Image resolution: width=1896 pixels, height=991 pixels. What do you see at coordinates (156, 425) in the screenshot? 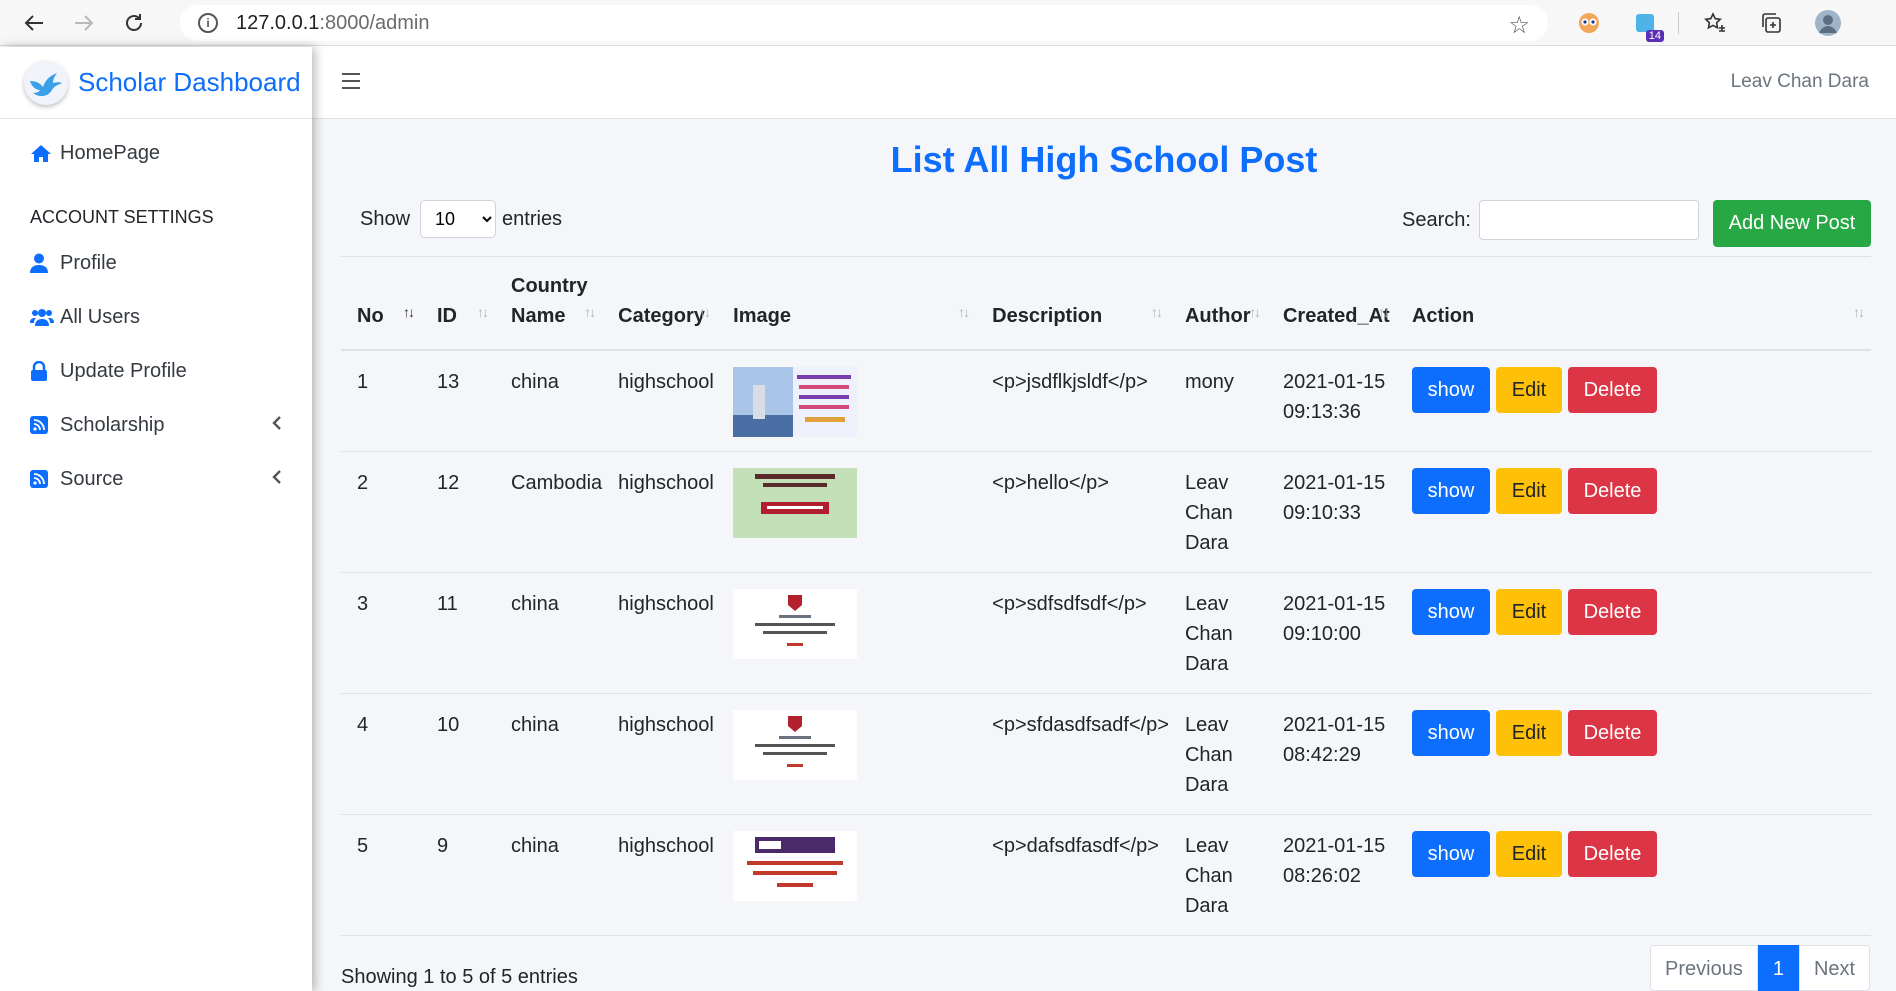
I see `sidebar-item-scholarship: Scholarship` at bounding box center [156, 425].